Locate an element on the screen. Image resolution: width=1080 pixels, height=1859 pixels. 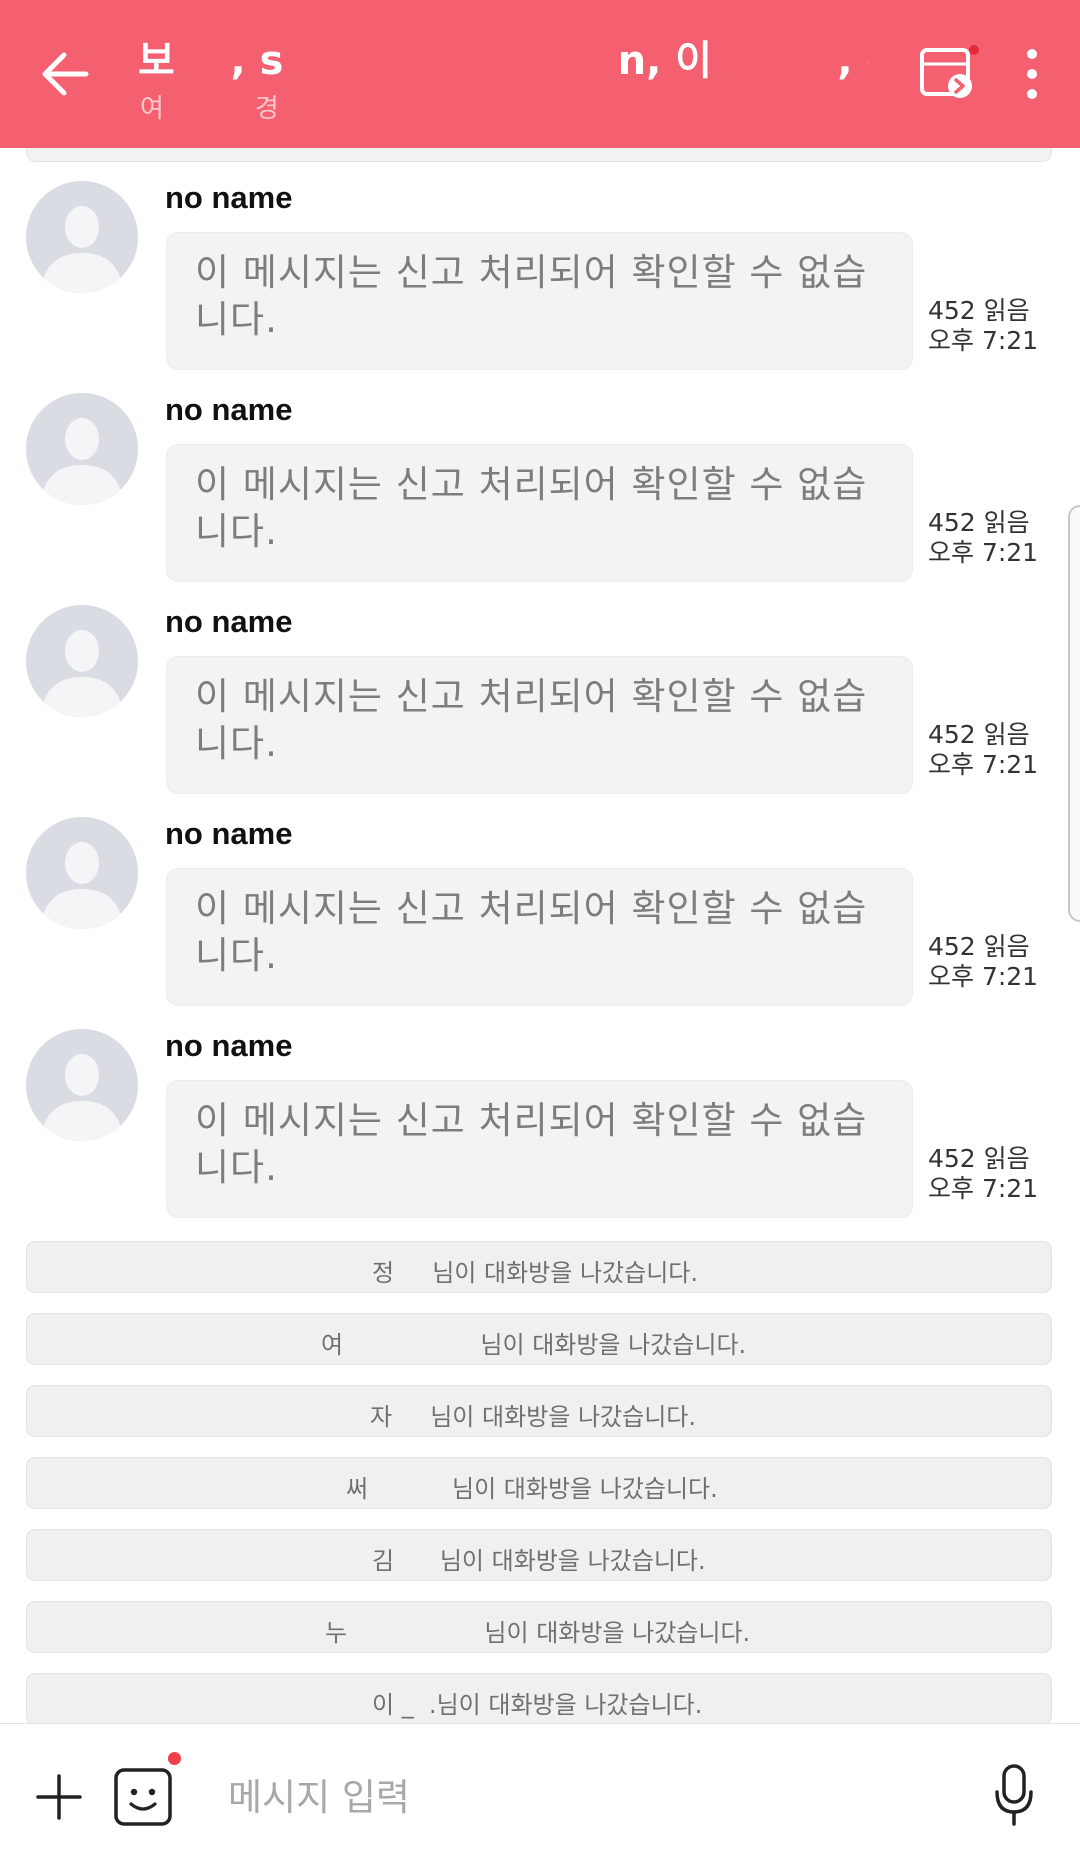
system-notice: 누 님이 대화방을 나갔습니다. is located at coordinates (539, 1627).